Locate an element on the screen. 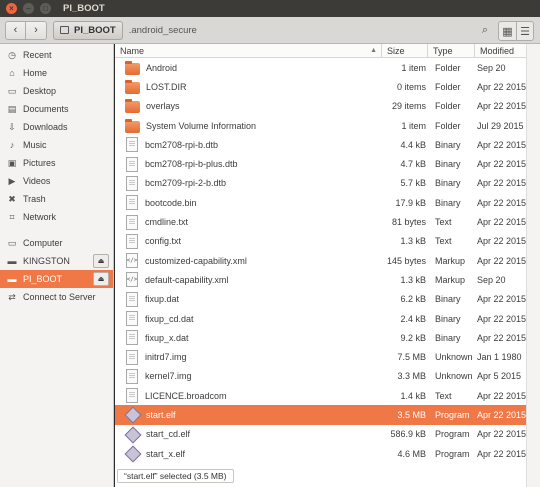  type-column-header: Type is located at coordinates (451, 50).